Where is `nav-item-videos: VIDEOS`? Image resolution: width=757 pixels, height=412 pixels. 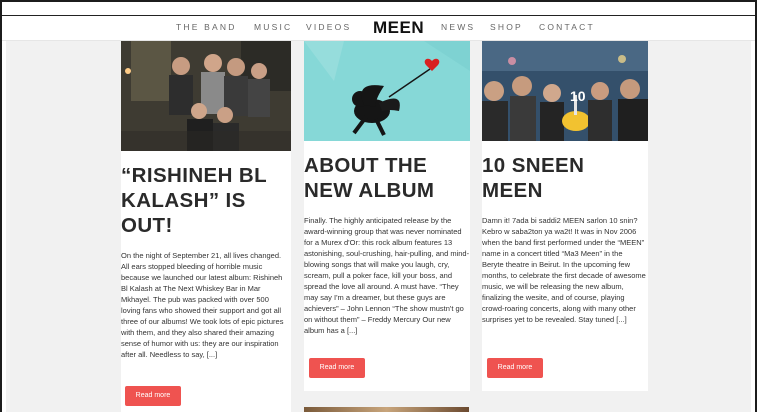 nav-item-videos: VIDEOS is located at coordinates (328, 27).